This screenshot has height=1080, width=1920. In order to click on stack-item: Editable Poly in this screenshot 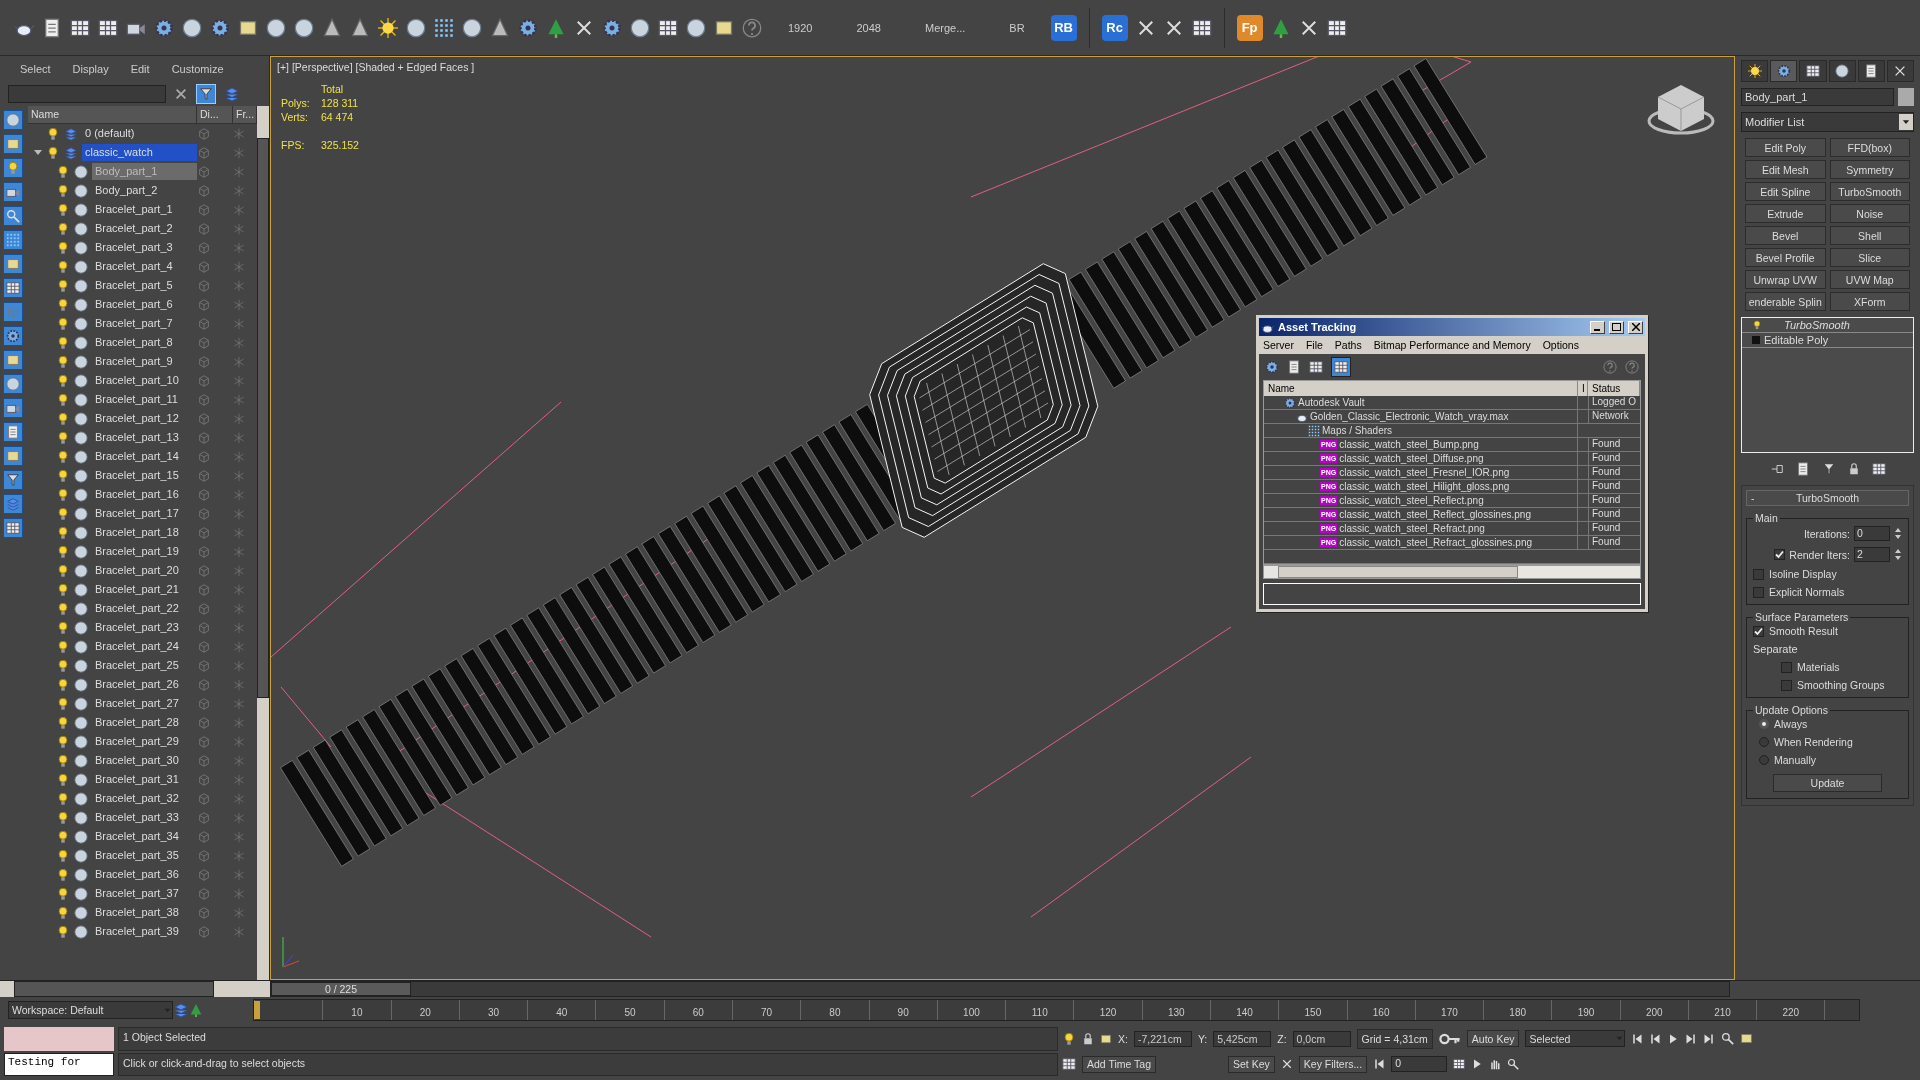, I will do `click(1796, 340)`.